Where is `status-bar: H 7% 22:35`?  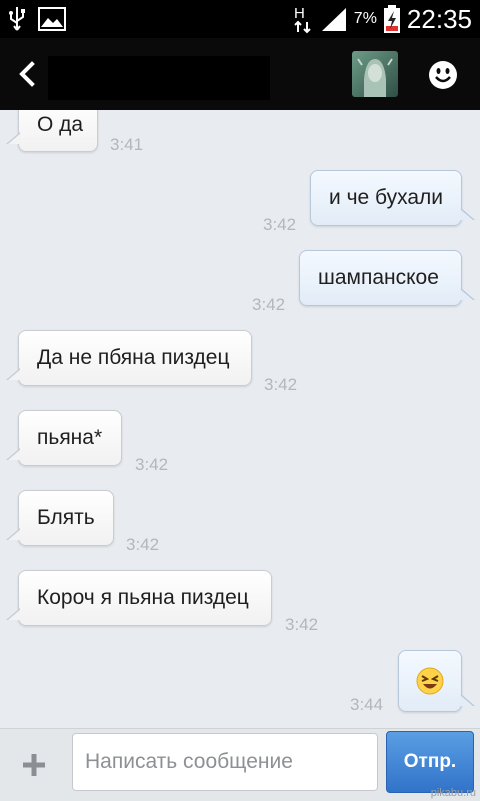
status-bar: H 7% 22:35 is located at coordinates (240, 19).